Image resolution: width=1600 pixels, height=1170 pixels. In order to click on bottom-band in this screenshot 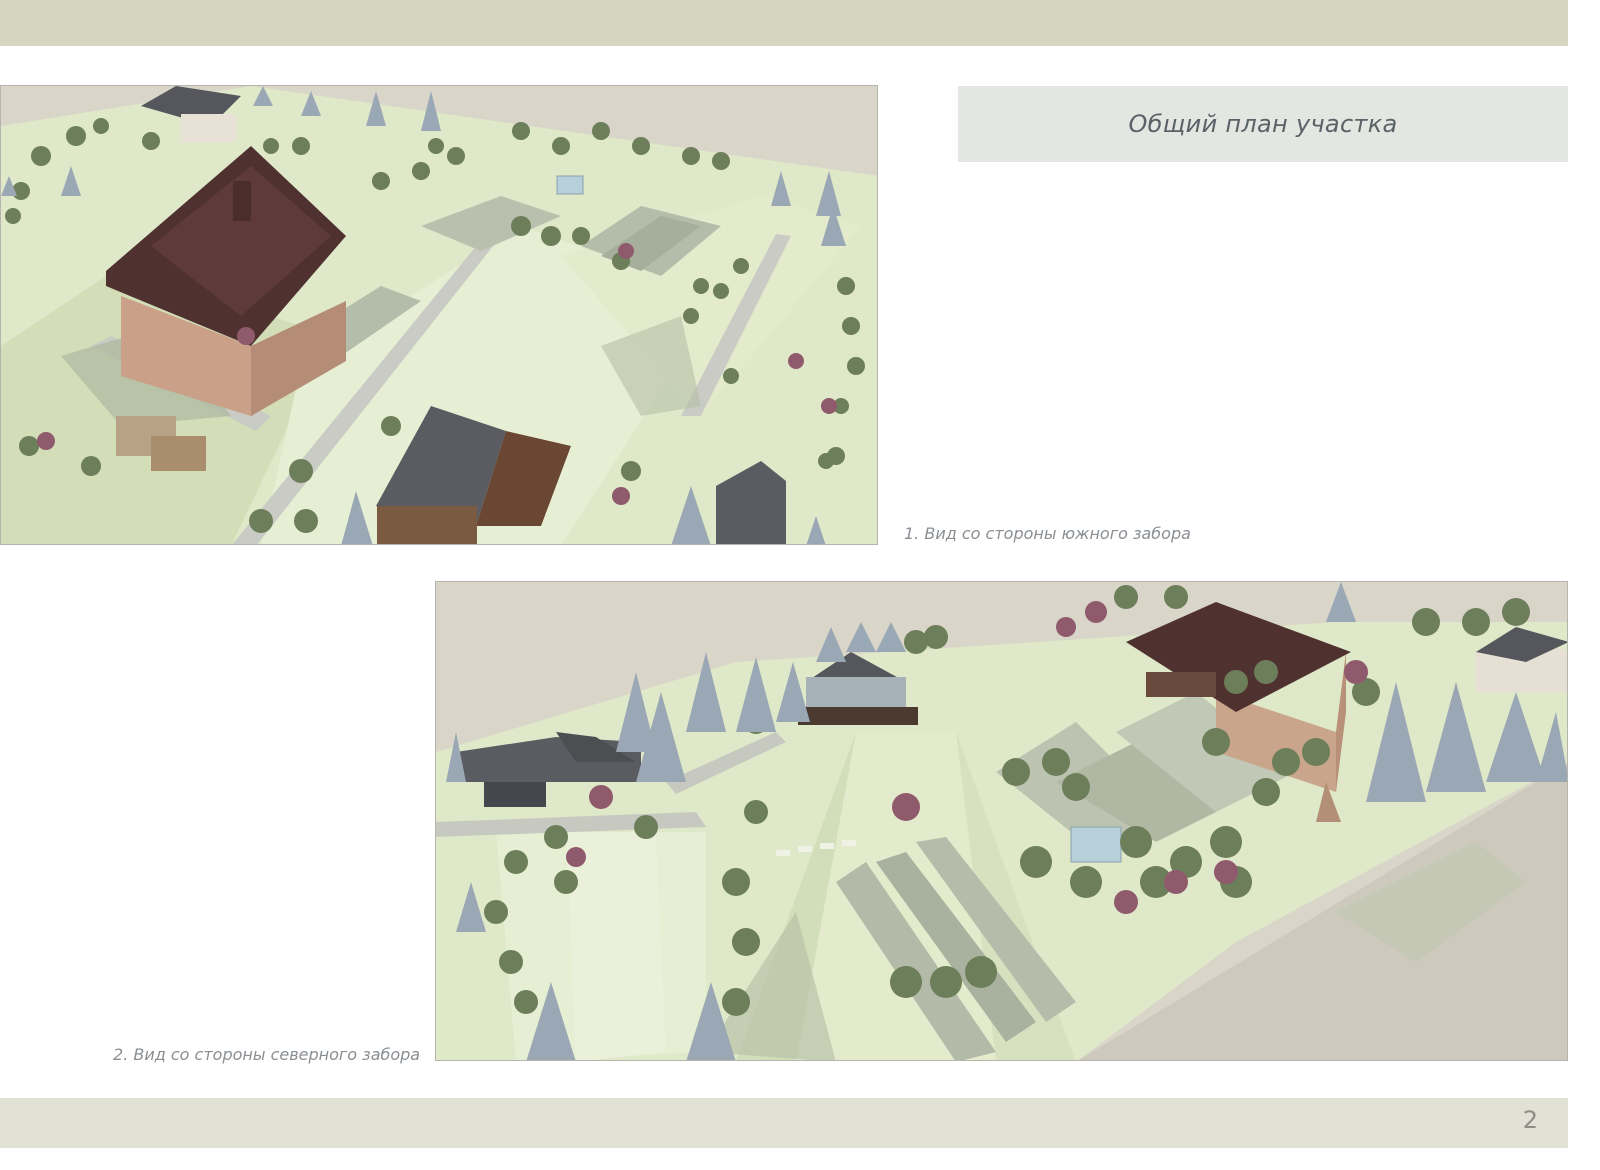, I will do `click(784, 1123)`.